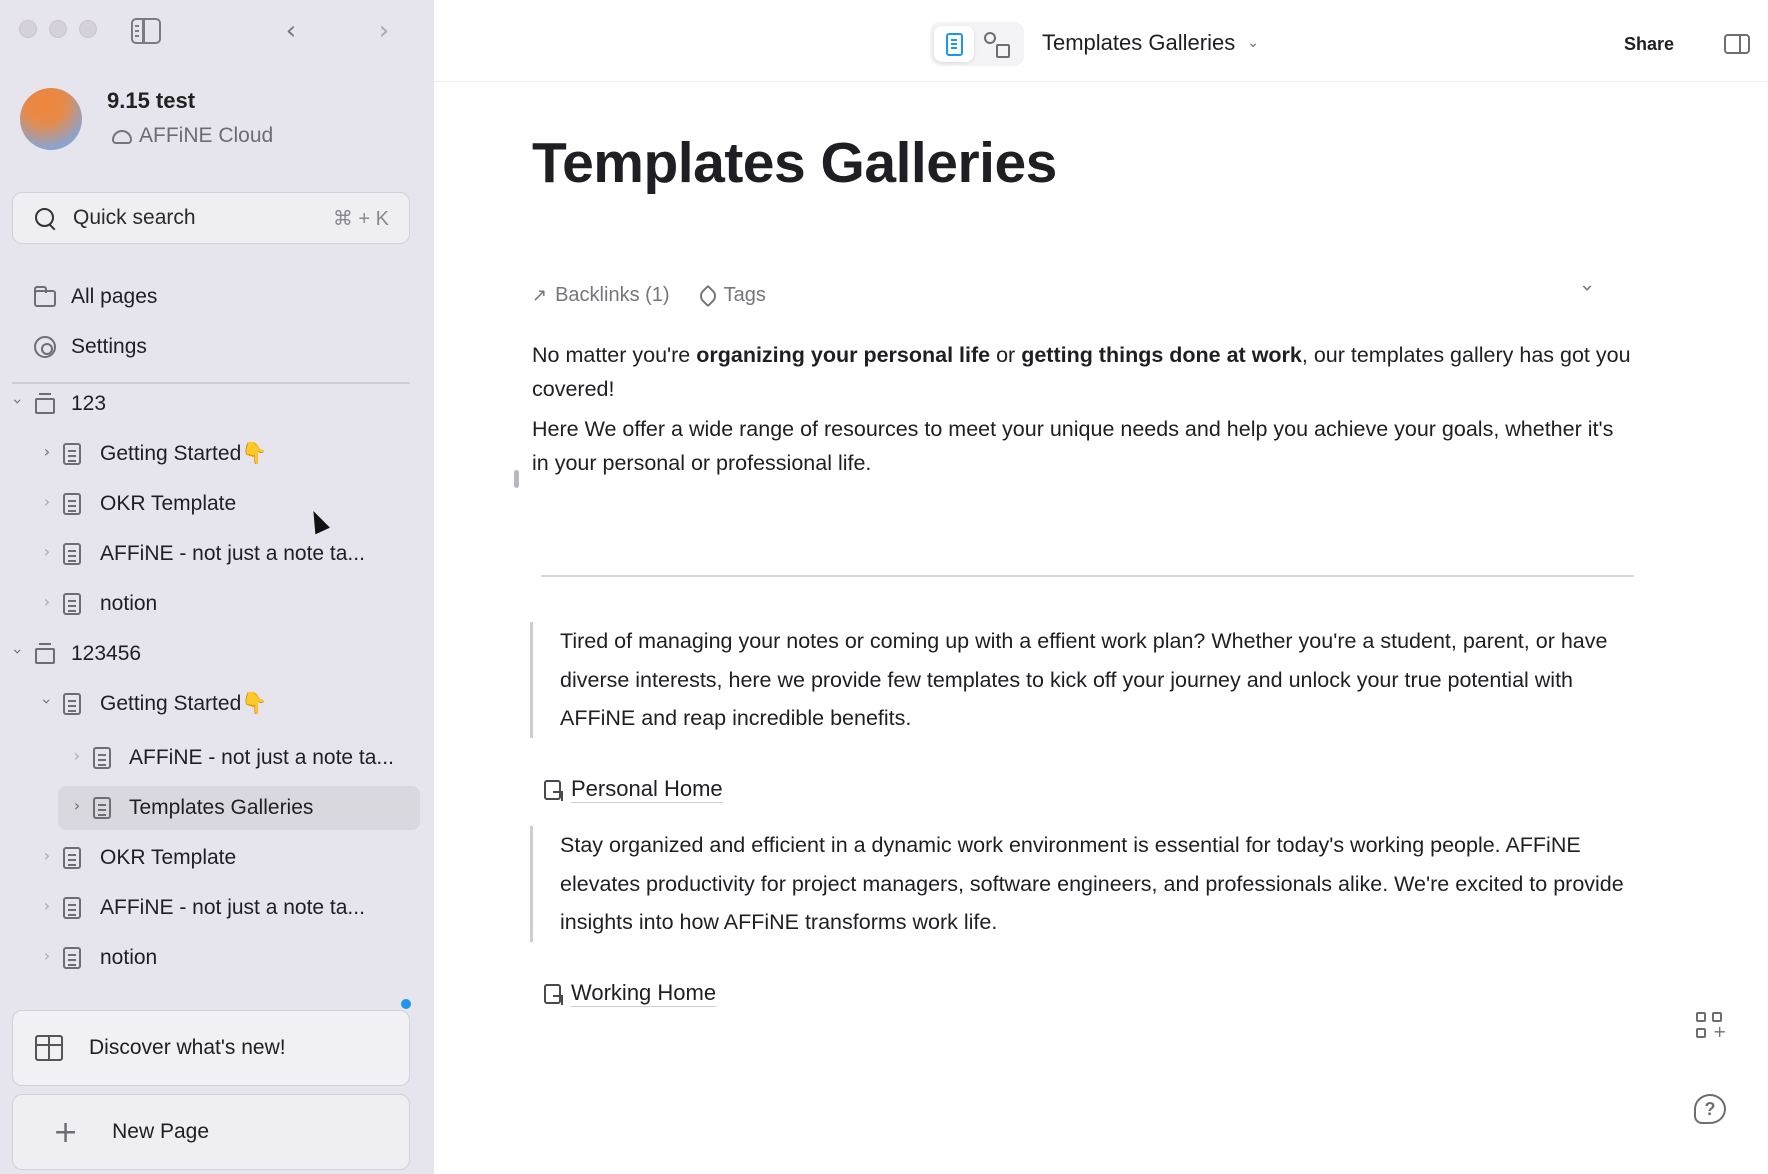 The height and width of the screenshot is (1174, 1768). I want to click on mode-switcher, so click(977, 44).